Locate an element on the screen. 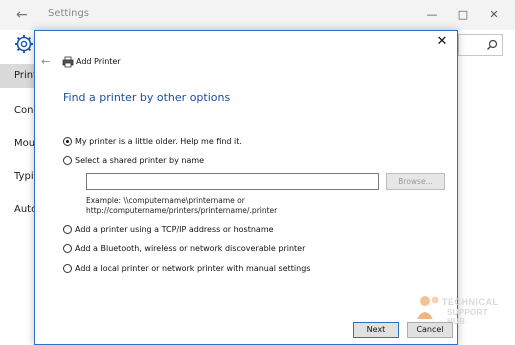  settings-title: Settings is located at coordinates (69, 13).